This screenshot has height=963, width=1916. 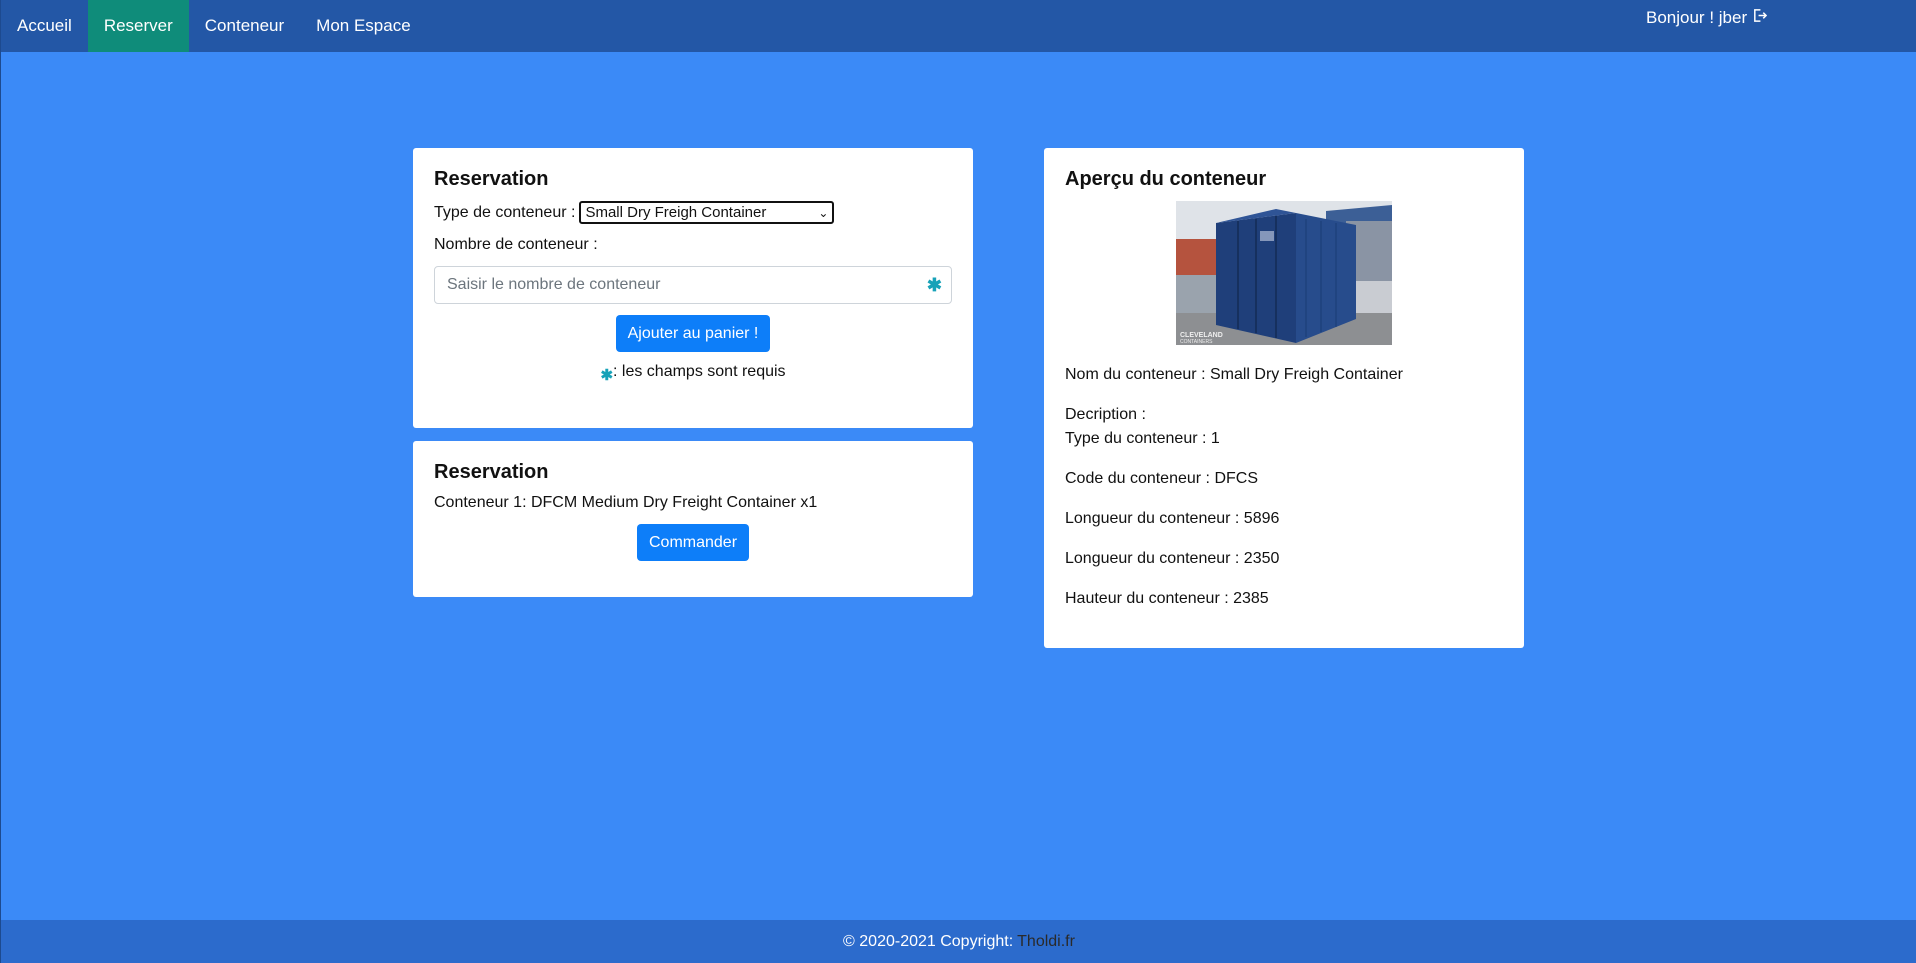 I want to click on container-count-label: Nombre de conteneur :, so click(x=516, y=244).